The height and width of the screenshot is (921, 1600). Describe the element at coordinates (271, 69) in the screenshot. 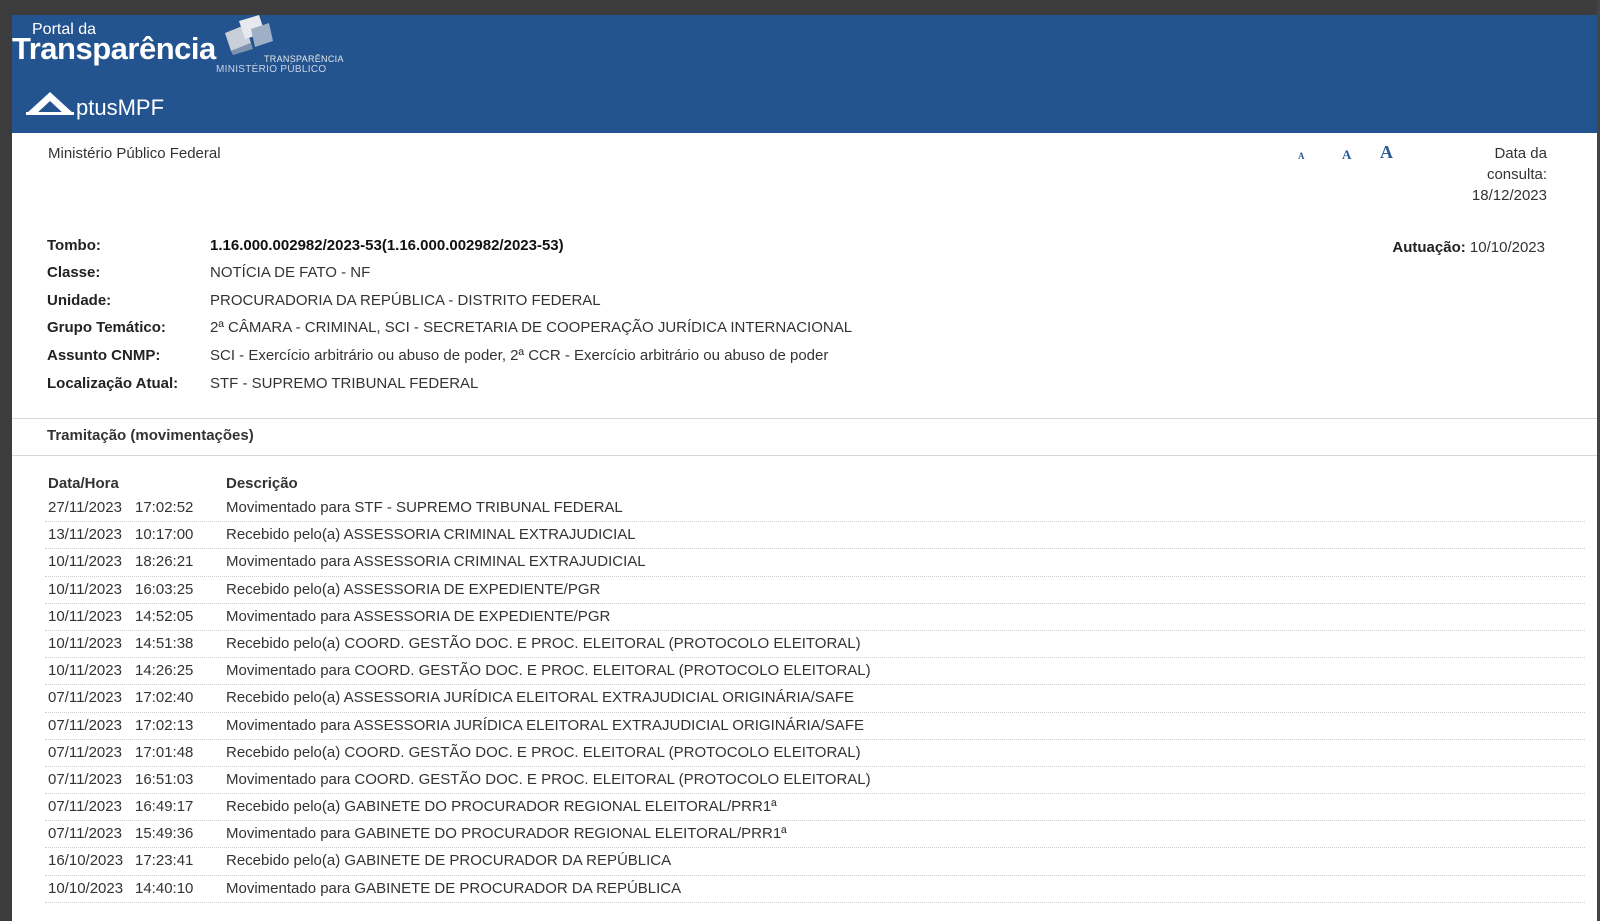

I see `logo-ministerio-caption: MINISTÉRIO PÚBLICO` at that location.